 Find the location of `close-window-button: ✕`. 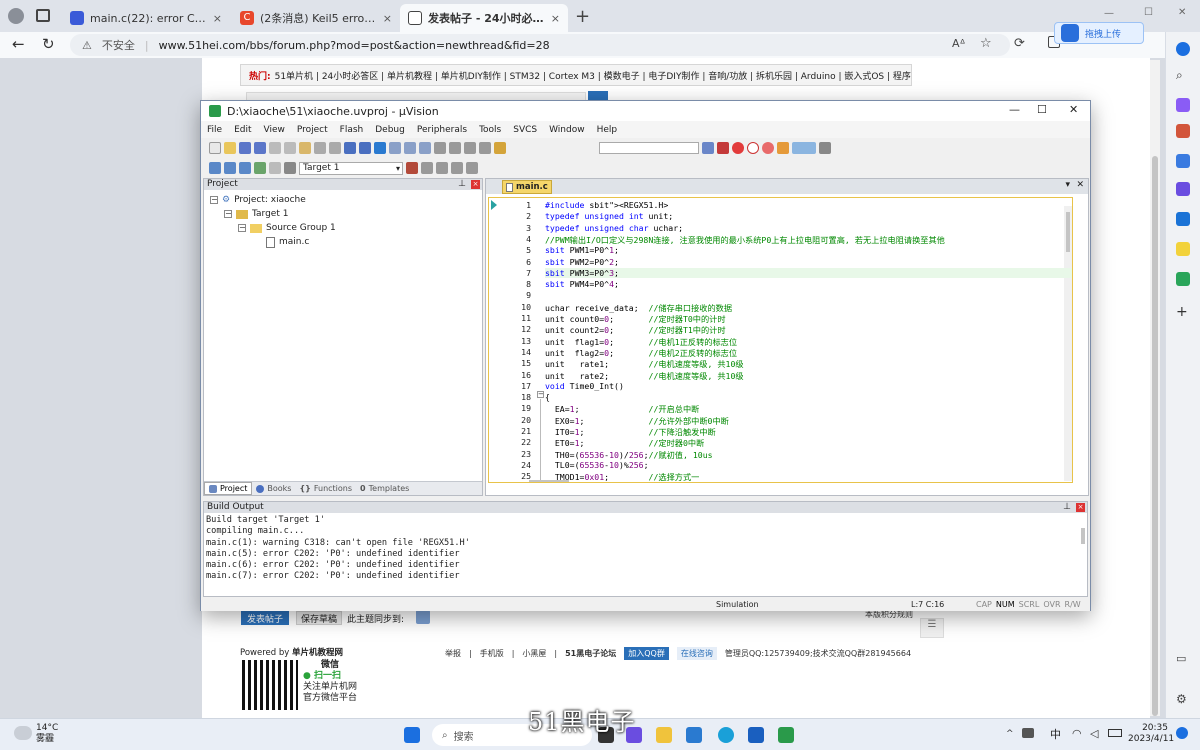

close-window-button: ✕ is located at coordinates (1182, 12).